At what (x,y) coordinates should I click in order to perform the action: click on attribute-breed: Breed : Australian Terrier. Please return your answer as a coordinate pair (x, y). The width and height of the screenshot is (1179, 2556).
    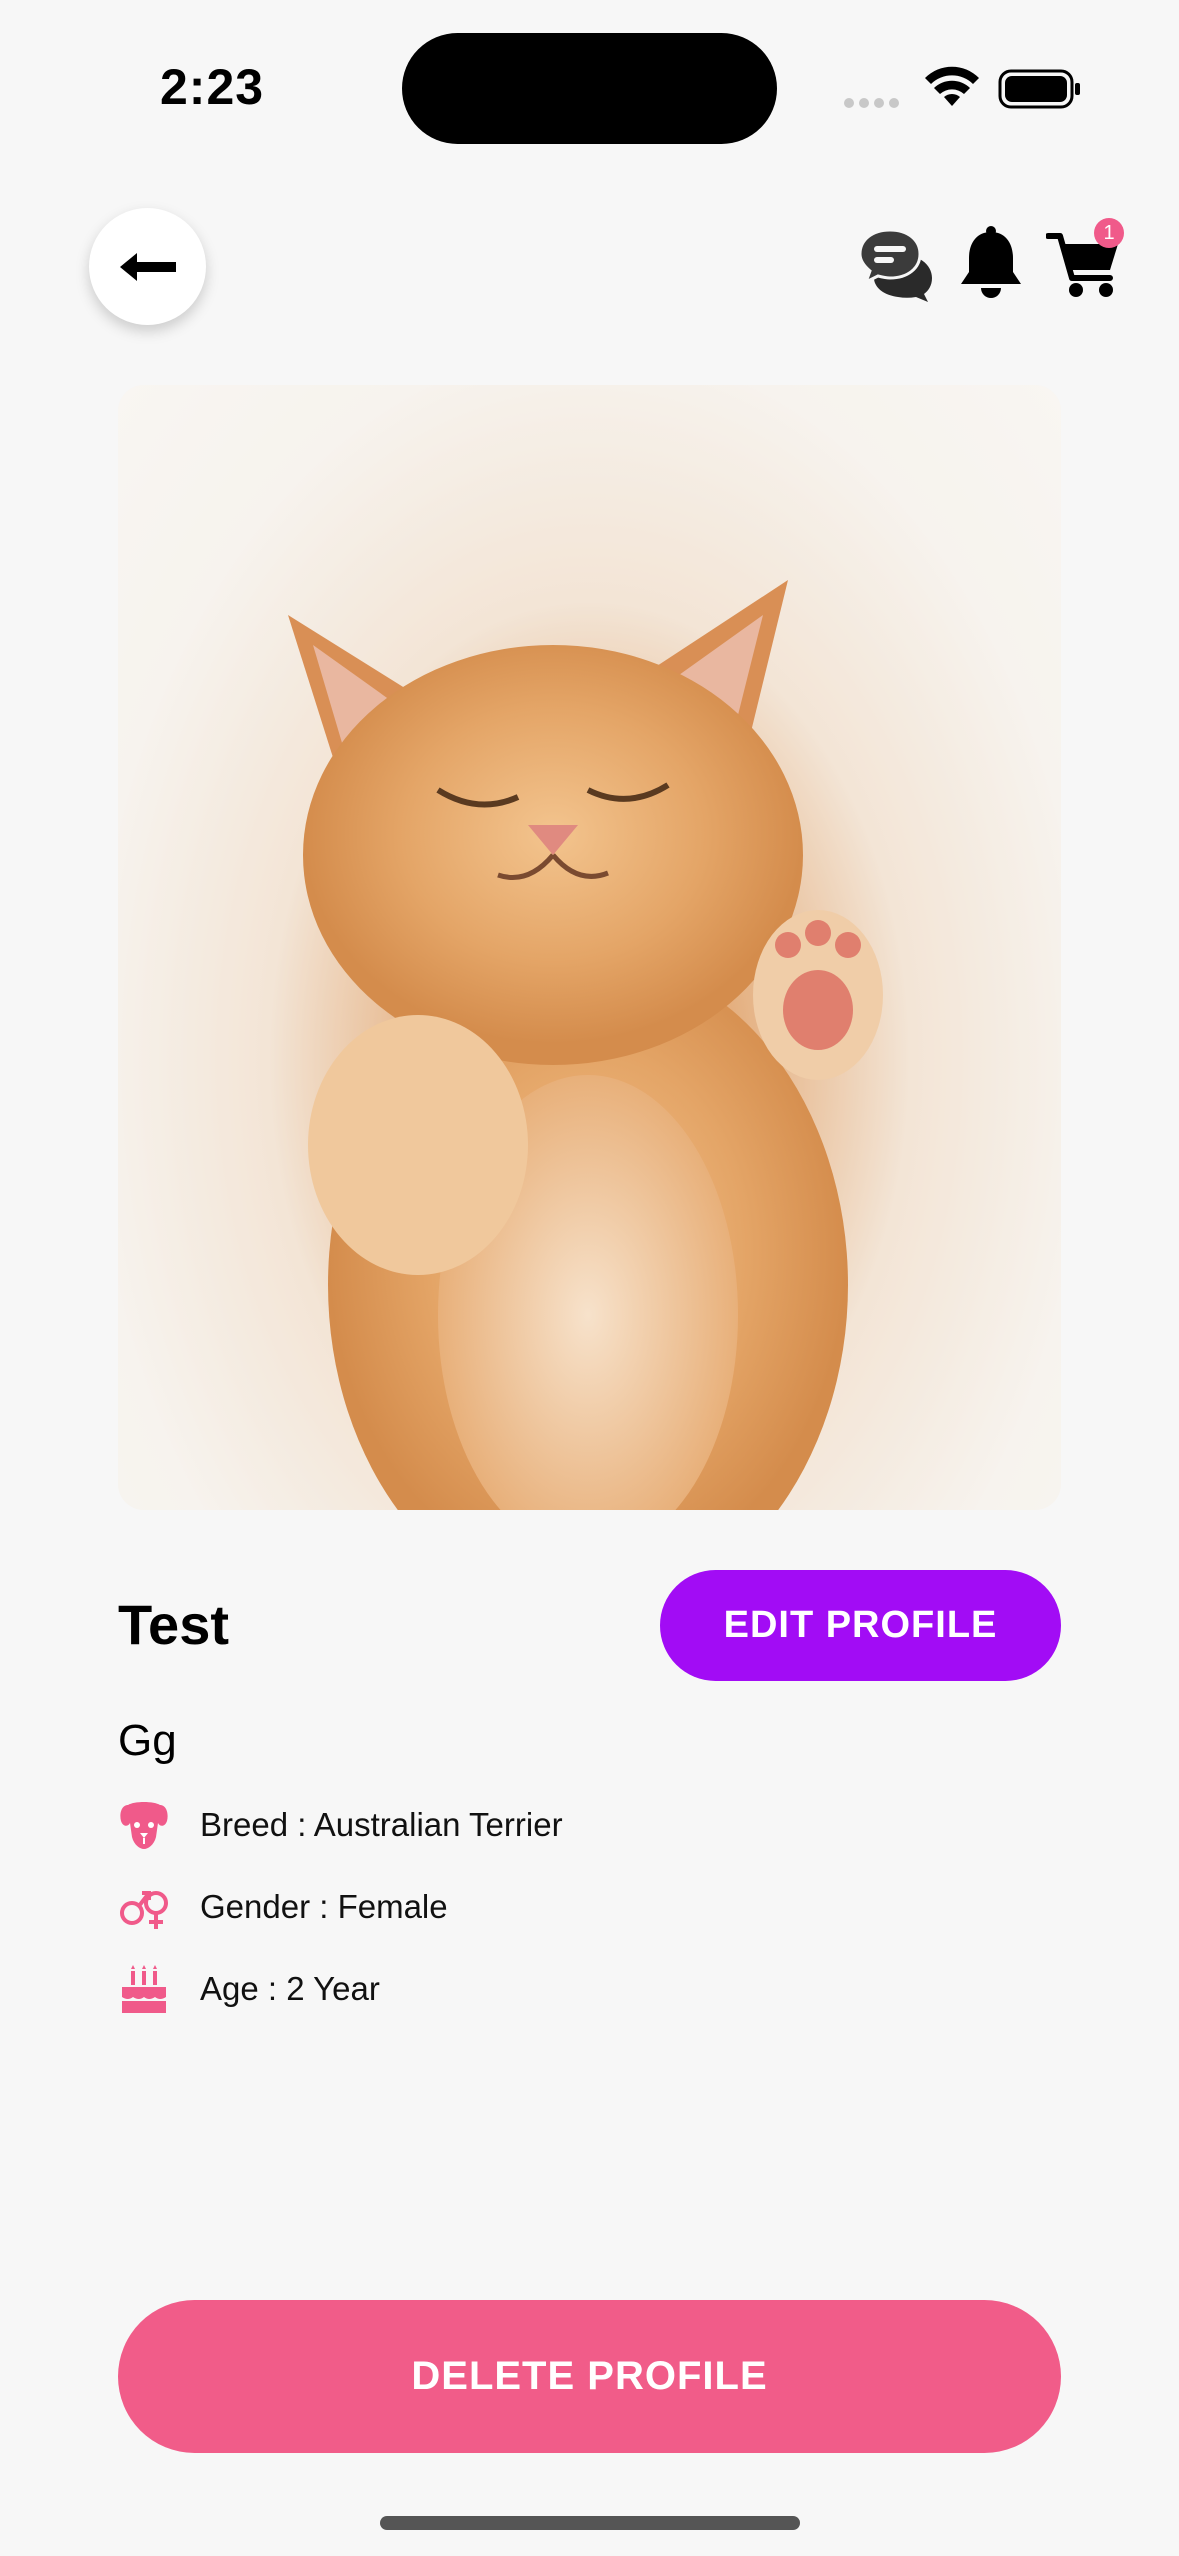
    Looking at the image, I should click on (340, 1825).